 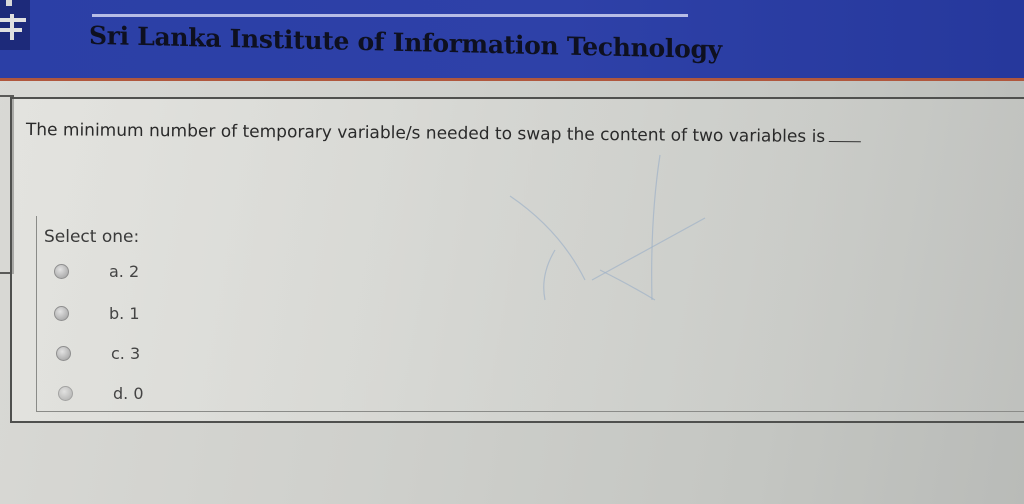 I want to click on header-top-rule, so click(x=390, y=15).